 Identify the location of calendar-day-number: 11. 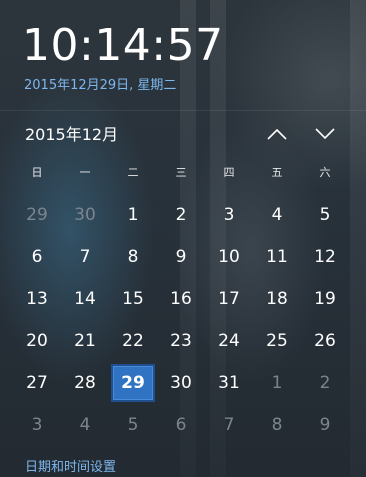
(277, 257).